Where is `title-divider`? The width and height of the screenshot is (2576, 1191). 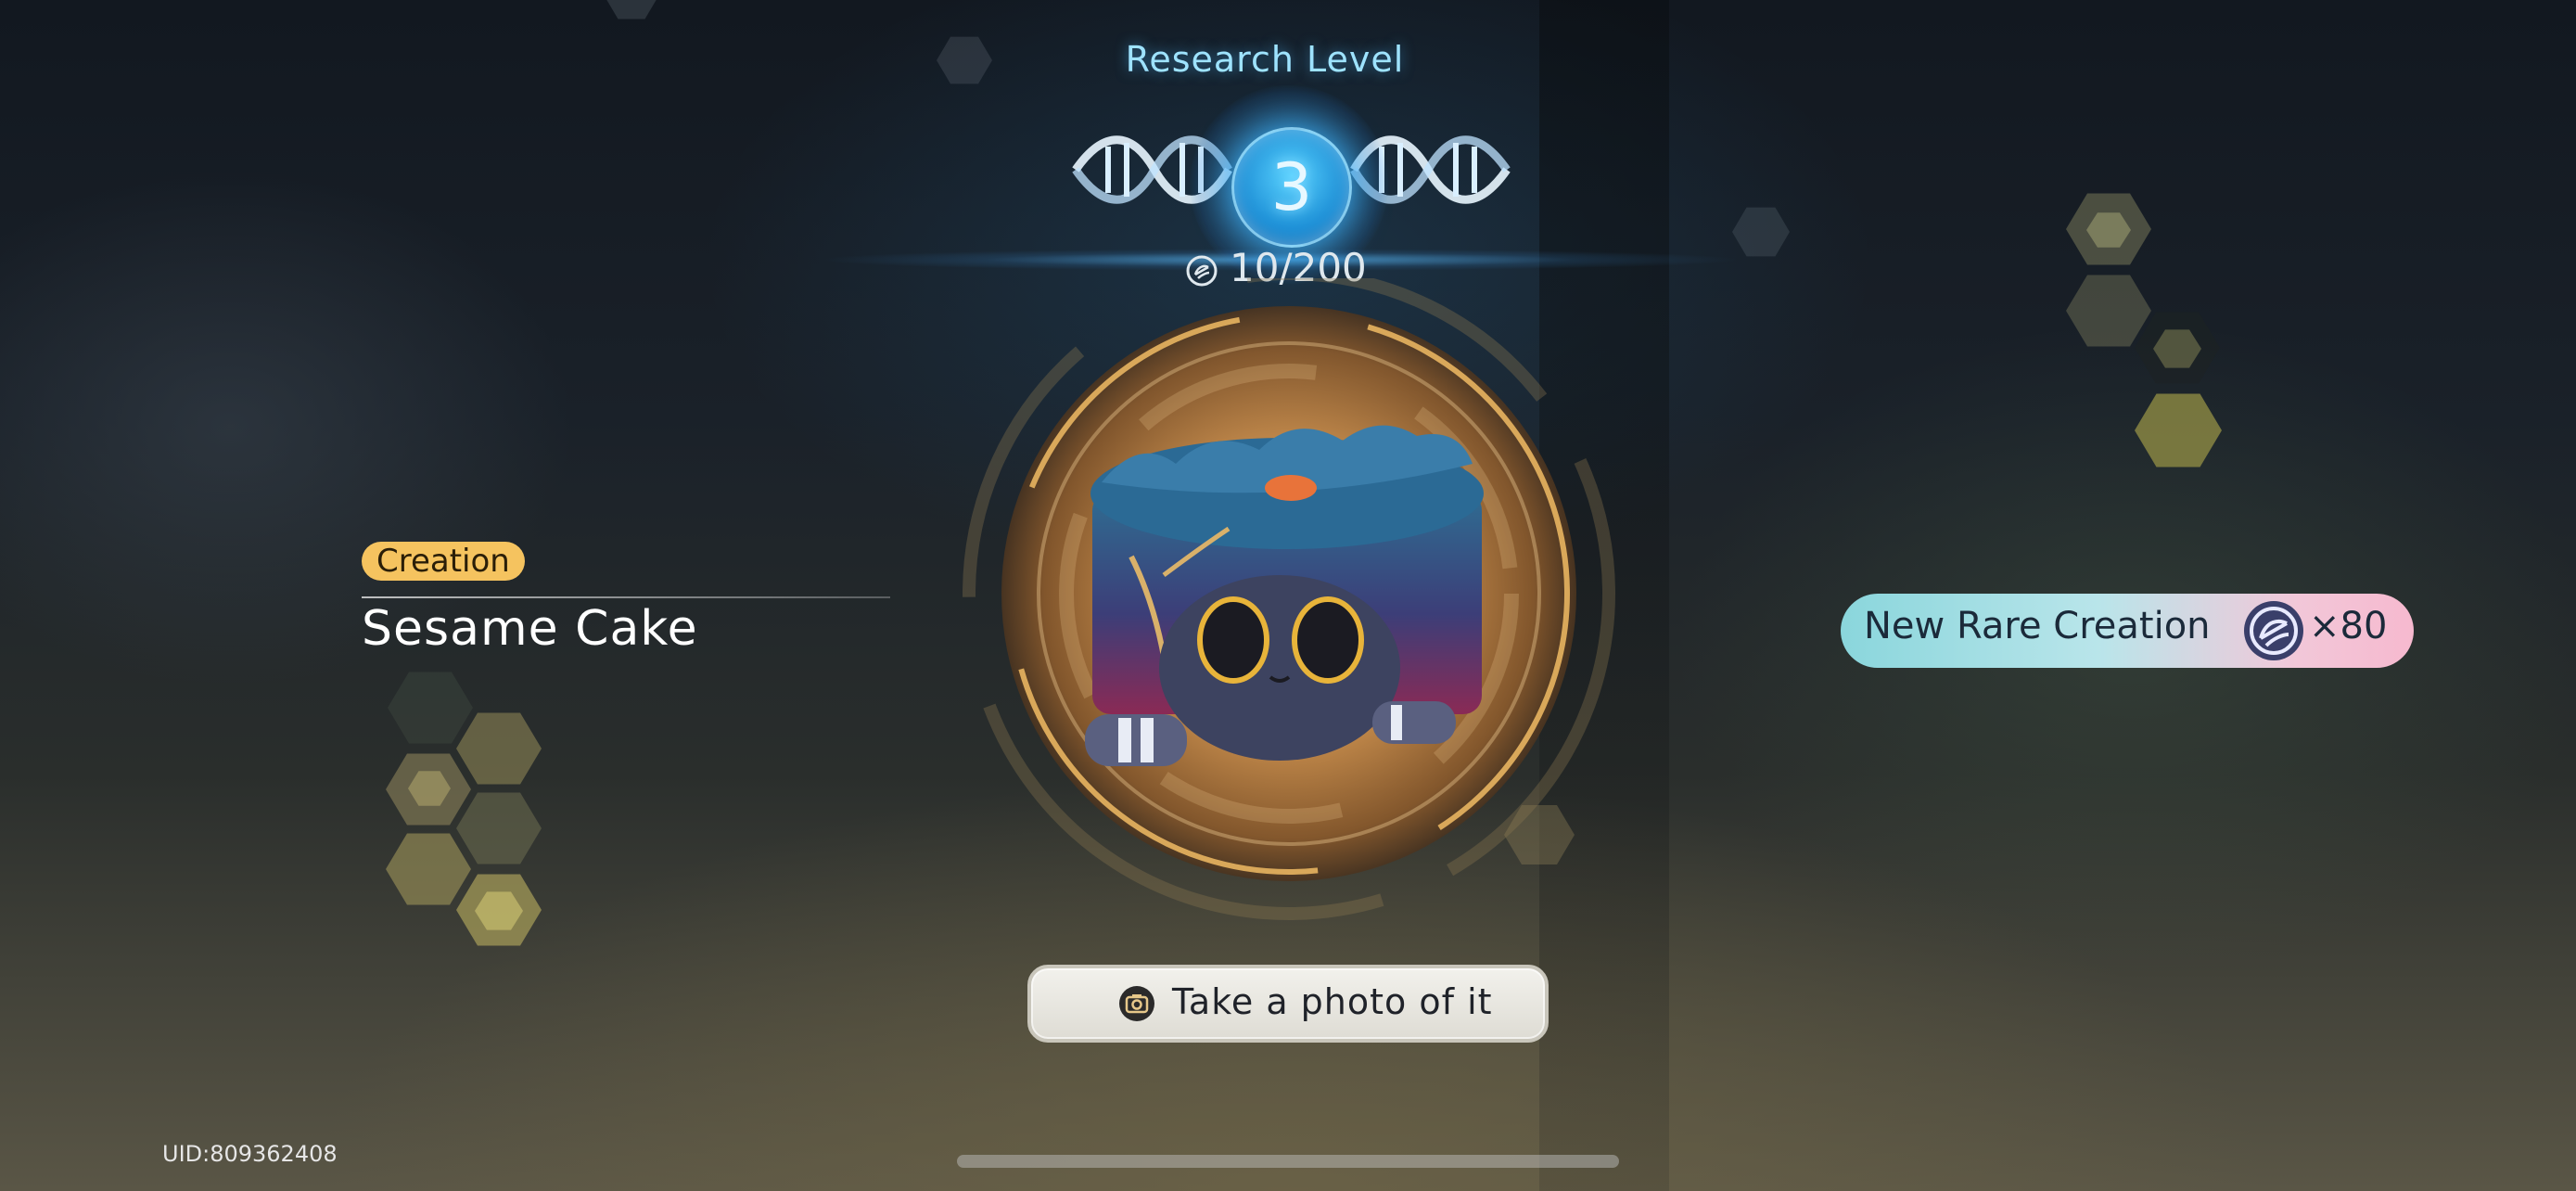
title-divider is located at coordinates (626, 597).